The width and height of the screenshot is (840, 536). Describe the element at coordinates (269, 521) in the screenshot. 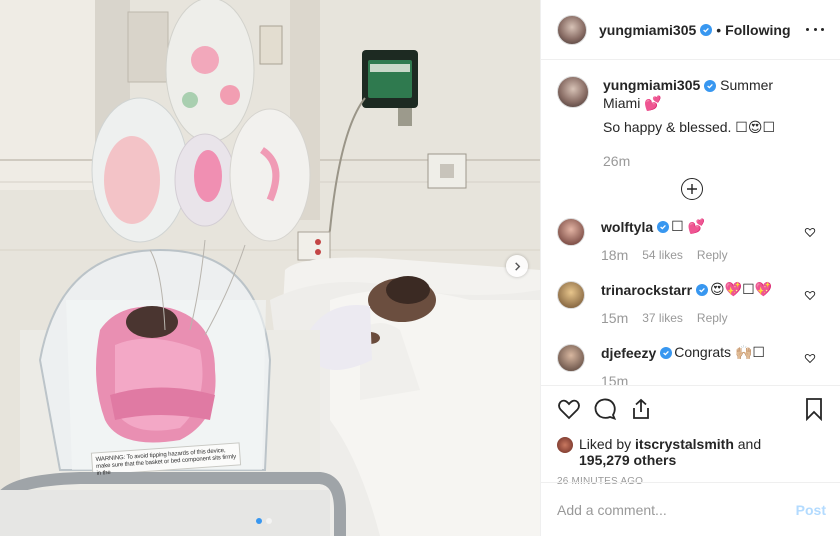

I see `carousel-dot` at that location.